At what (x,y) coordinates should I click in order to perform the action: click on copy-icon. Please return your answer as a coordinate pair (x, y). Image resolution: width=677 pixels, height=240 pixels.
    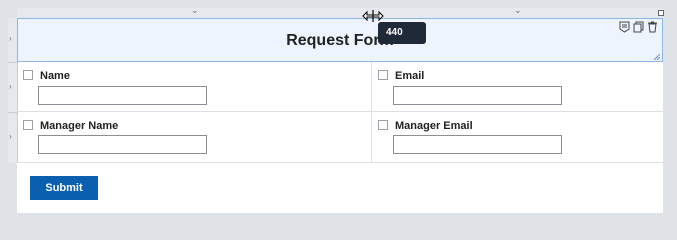
    Looking at the image, I should click on (638, 27).